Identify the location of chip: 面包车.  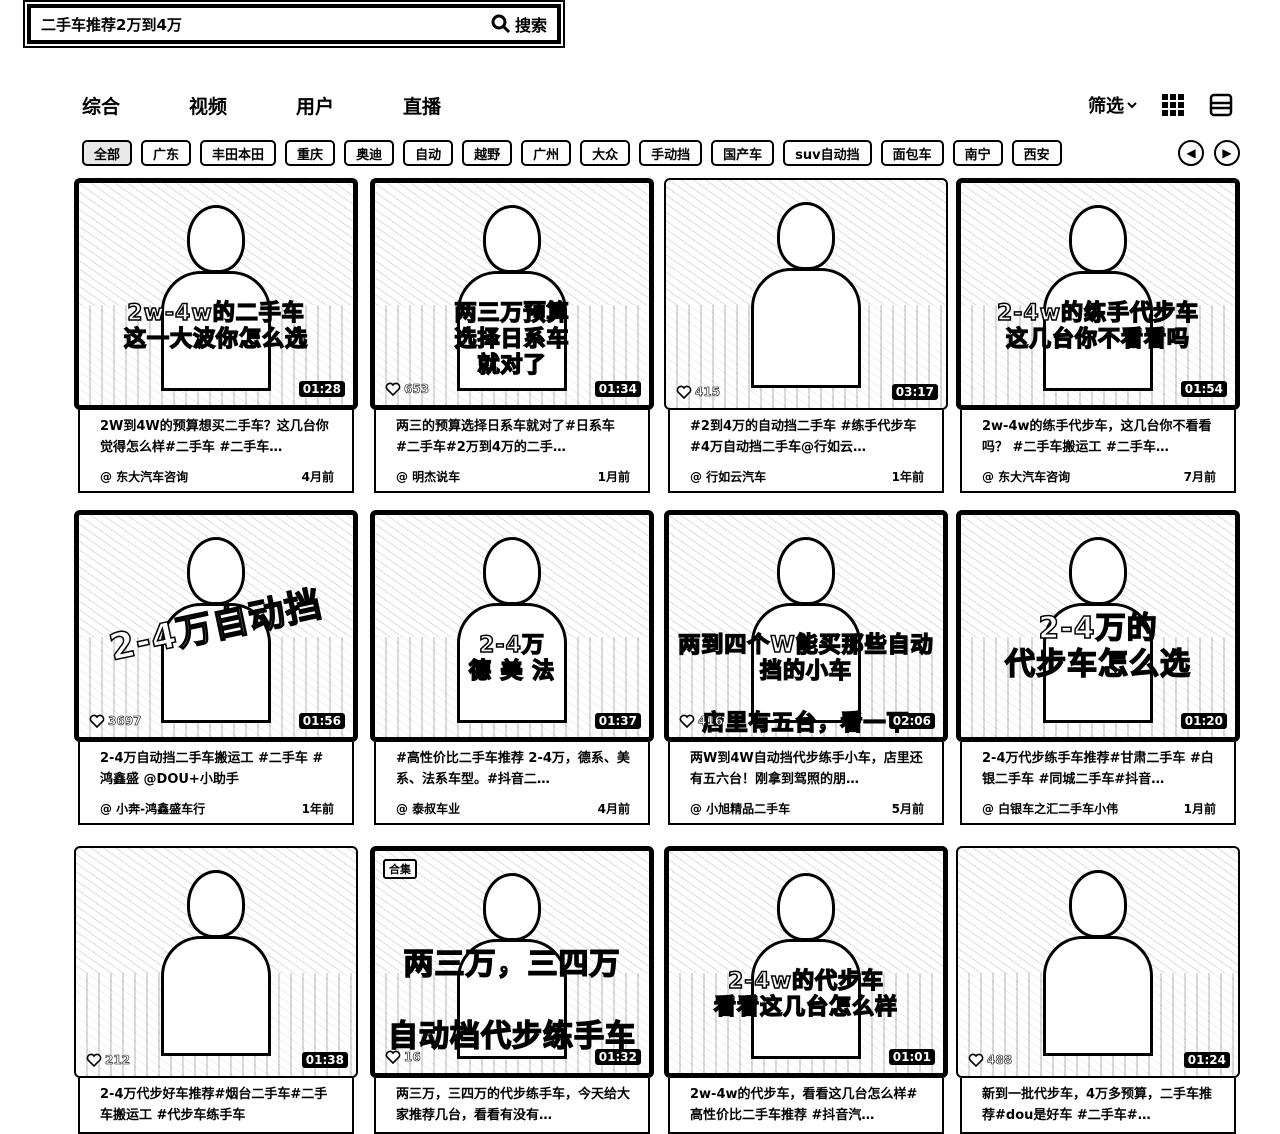
(912, 153).